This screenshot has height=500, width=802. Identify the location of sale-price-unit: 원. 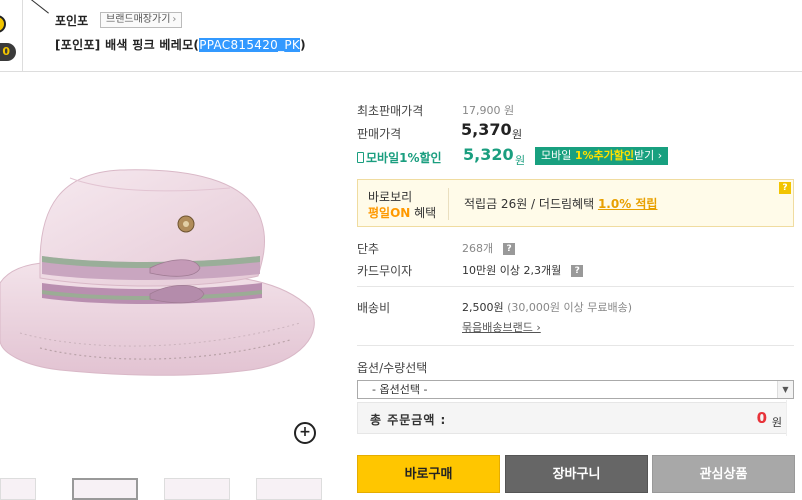
(517, 134).